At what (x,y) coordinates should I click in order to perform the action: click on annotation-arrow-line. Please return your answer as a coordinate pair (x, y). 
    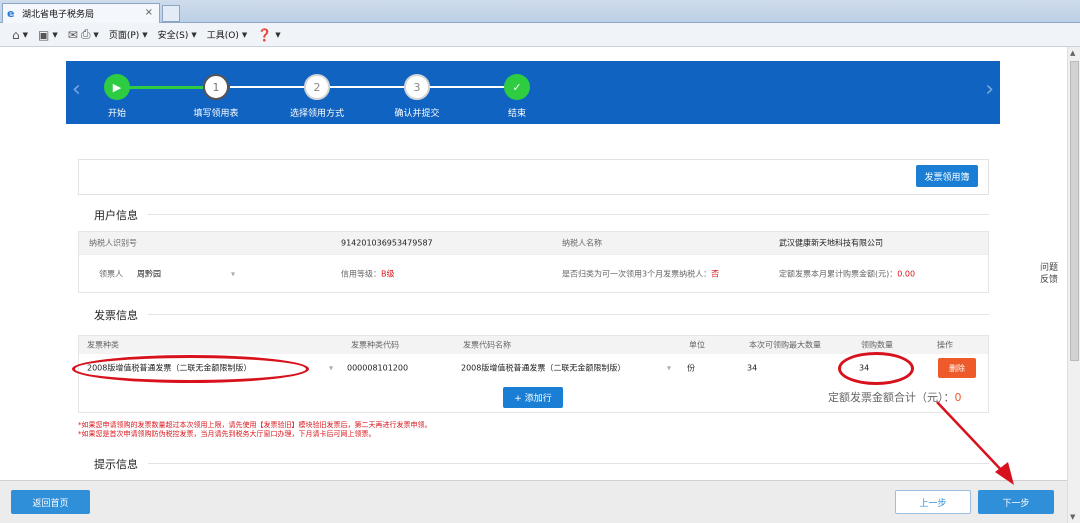
    Looking at the image, I should click on (971, 438).